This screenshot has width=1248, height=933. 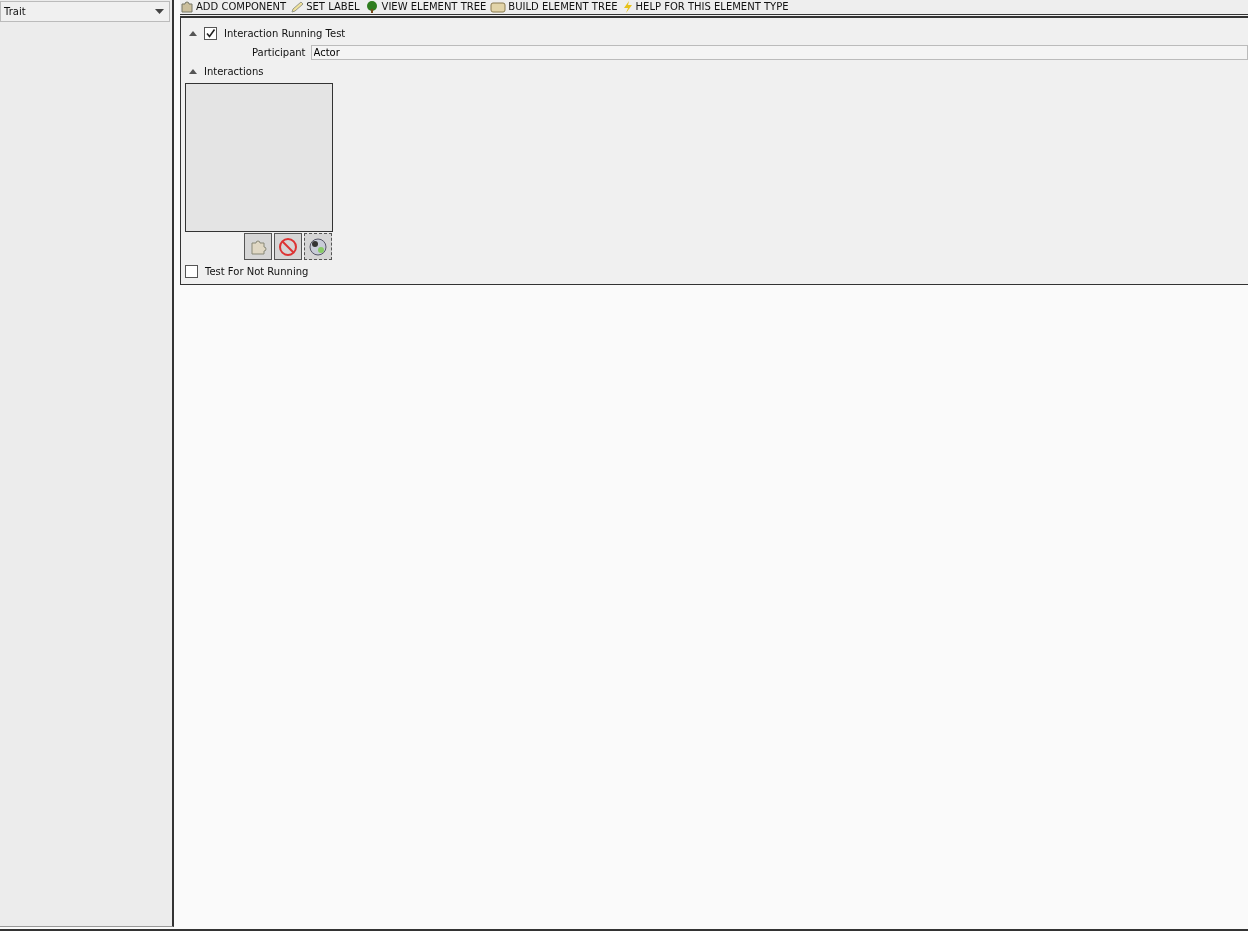 I want to click on toolbar-button: ADD COMPONENT, so click(x=233, y=6).